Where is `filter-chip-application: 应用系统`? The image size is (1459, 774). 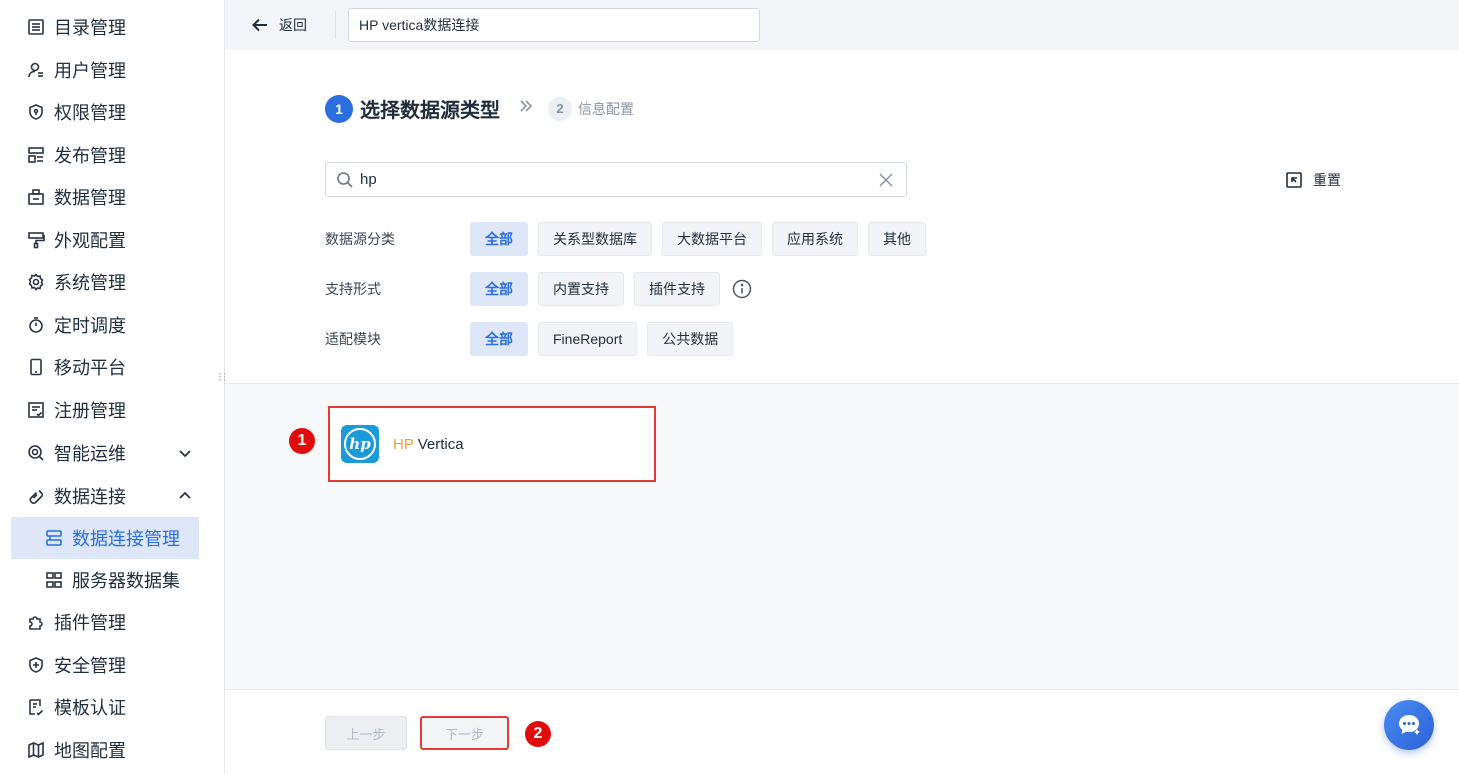 filter-chip-application: 应用系统 is located at coordinates (815, 239).